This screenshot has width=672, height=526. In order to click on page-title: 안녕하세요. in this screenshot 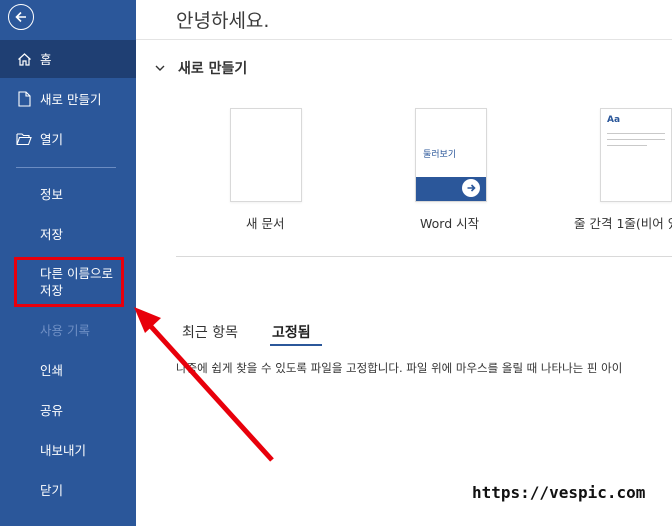, I will do `click(223, 21)`.